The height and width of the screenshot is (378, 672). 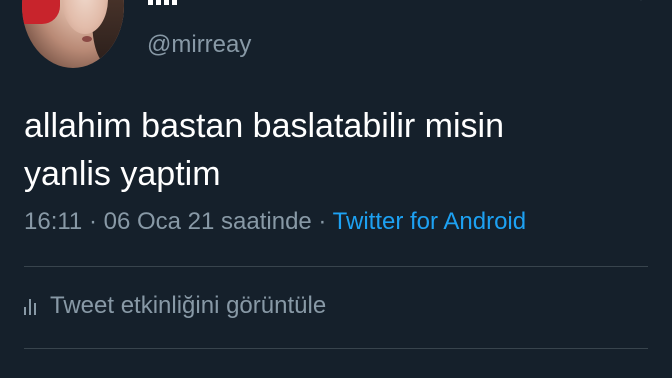 What do you see at coordinates (429, 221) in the screenshot?
I see `tweet-source-link: Twitter for Android` at bounding box center [429, 221].